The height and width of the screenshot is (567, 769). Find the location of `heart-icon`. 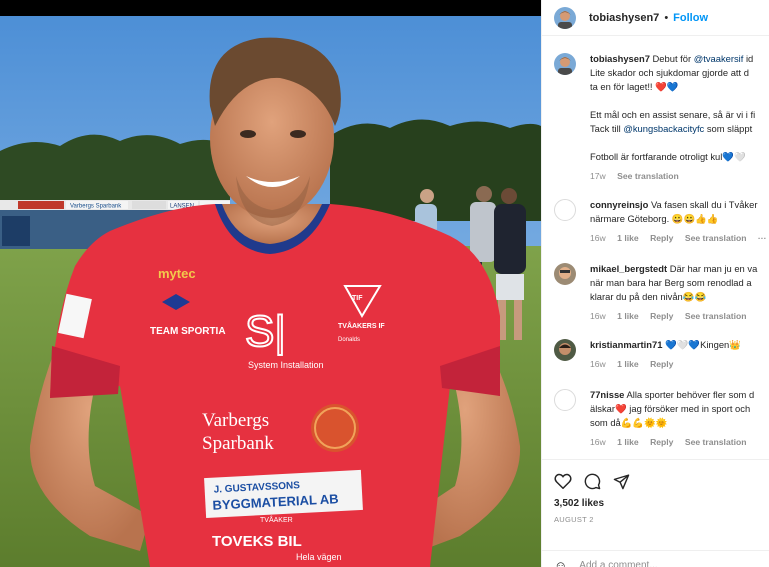

heart-icon is located at coordinates (563, 481).